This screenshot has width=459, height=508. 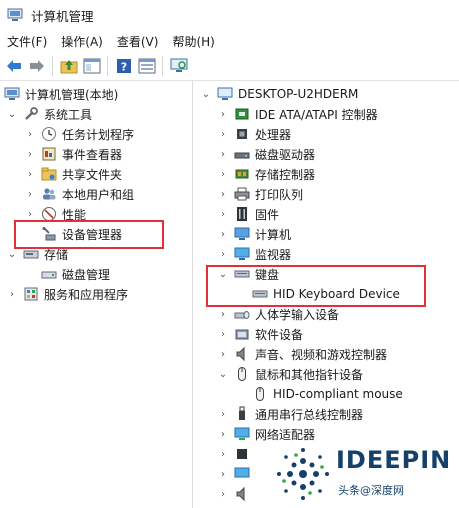 I want to click on properties-button, so click(x=147, y=66).